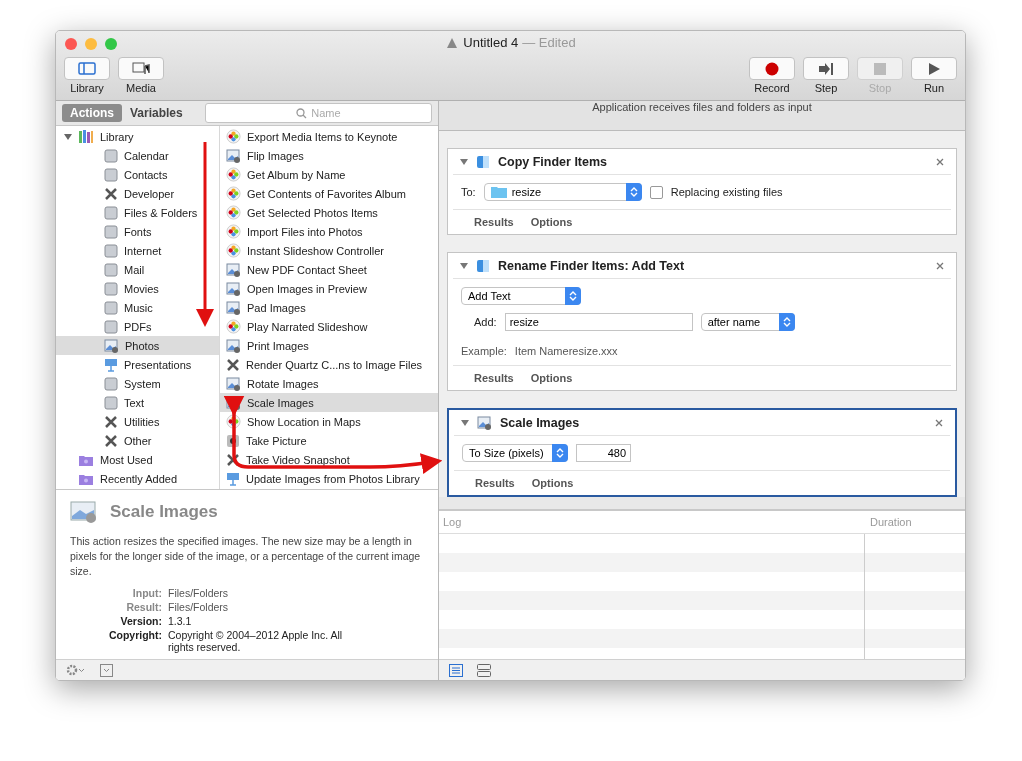 This screenshot has height=761, width=1022. I want to click on category-item: Other, so click(137, 440).